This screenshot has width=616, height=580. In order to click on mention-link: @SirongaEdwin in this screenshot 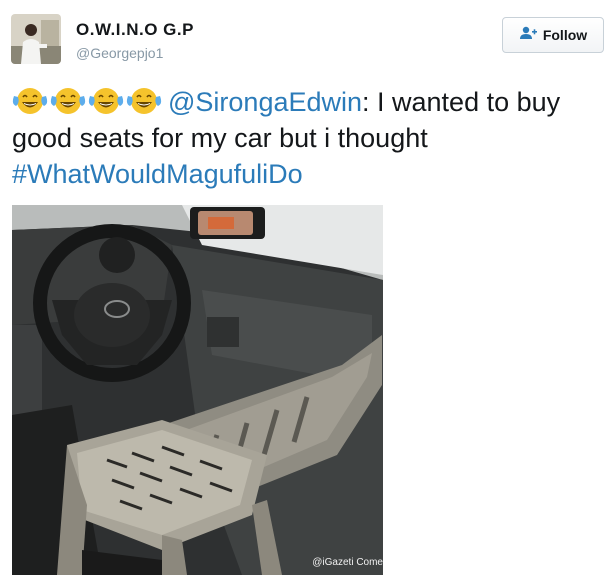, I will do `click(265, 102)`.